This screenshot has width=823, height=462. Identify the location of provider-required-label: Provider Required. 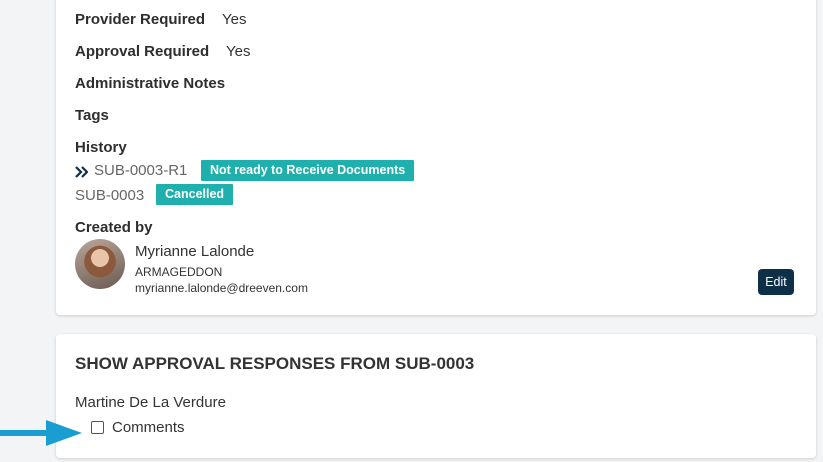
(140, 19).